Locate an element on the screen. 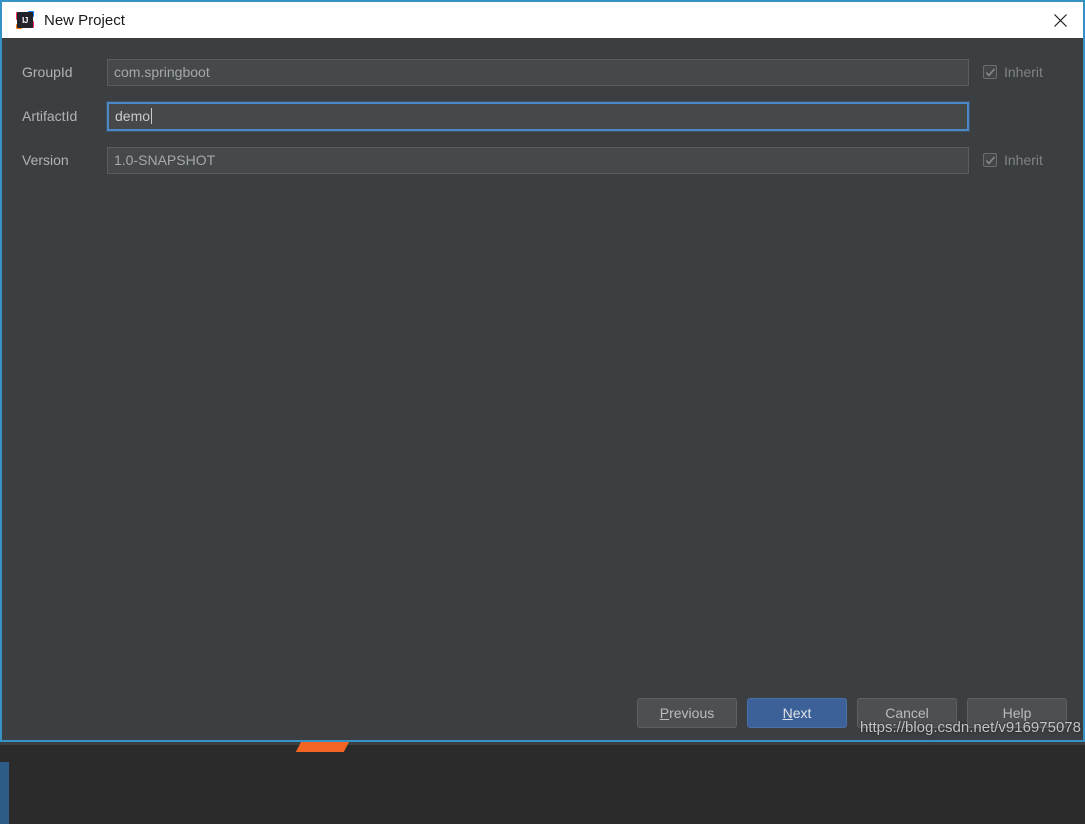  next-button-label: ext is located at coordinates (802, 713).